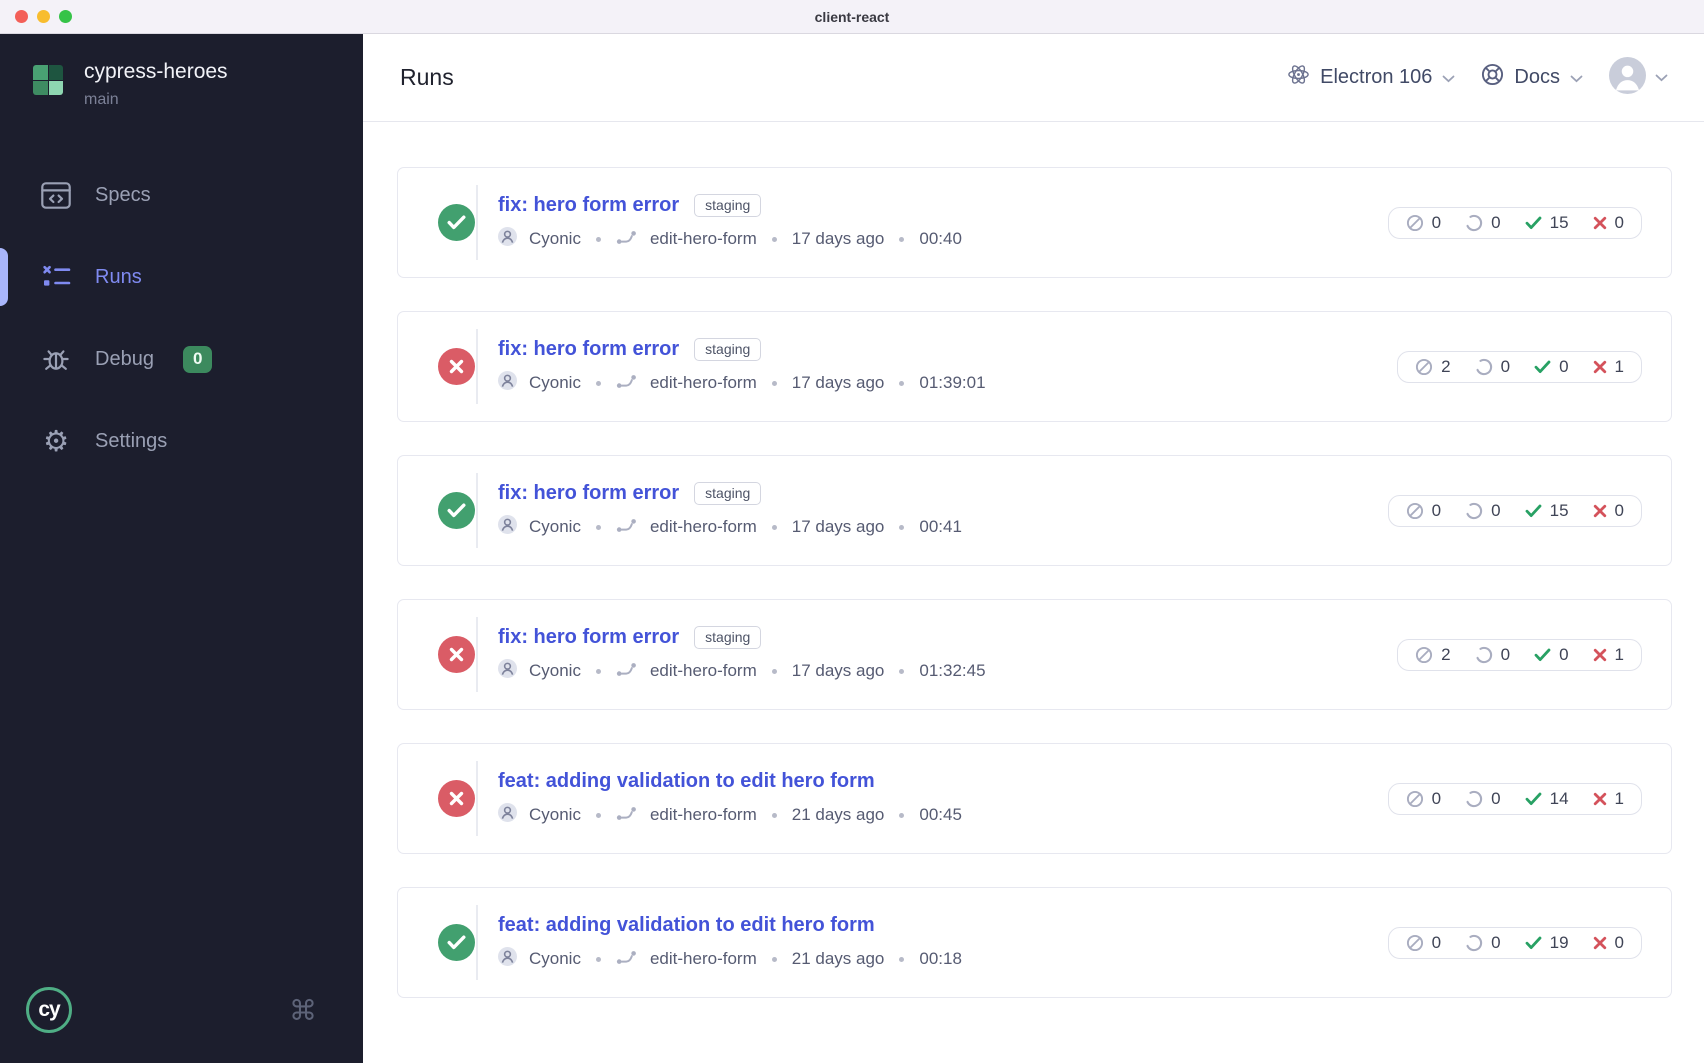  I want to click on skipped-count: 0, so click(1423, 799).